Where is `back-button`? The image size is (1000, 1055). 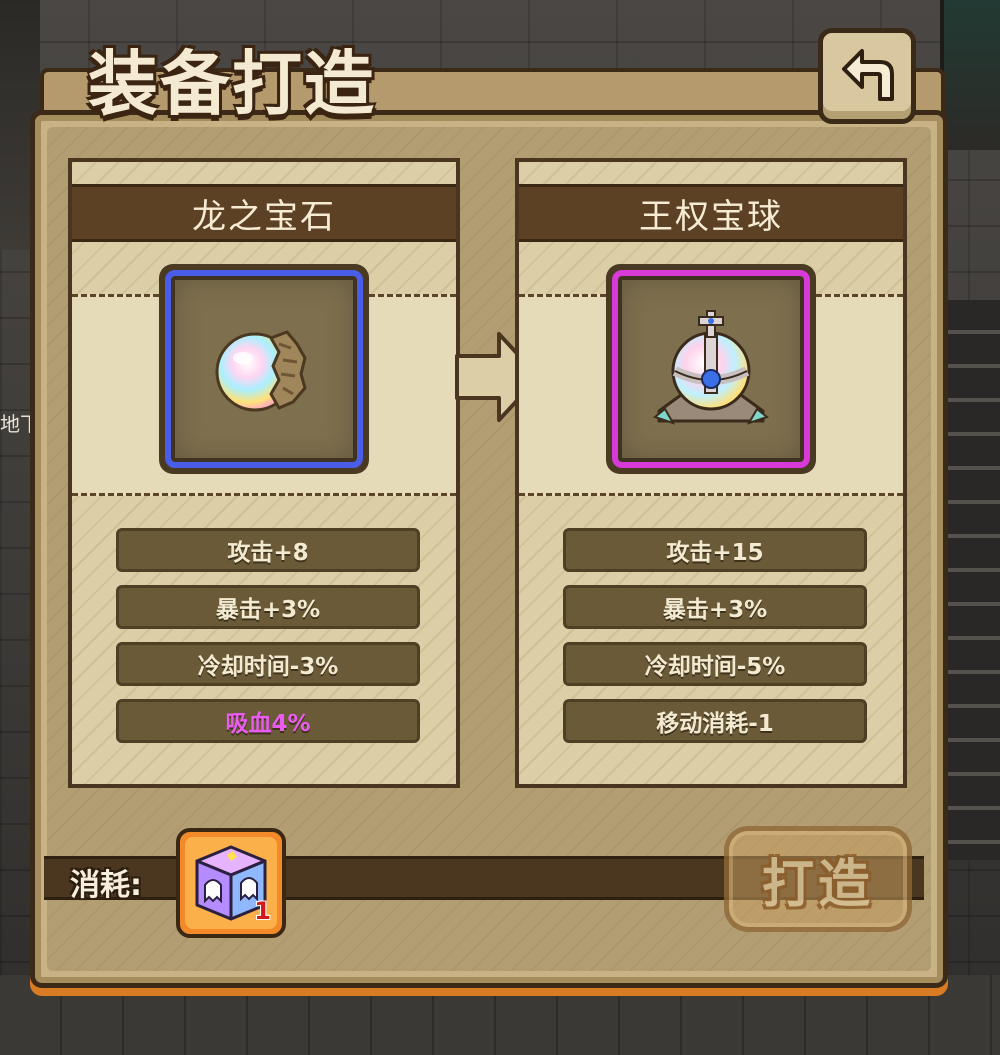 back-button is located at coordinates (867, 76).